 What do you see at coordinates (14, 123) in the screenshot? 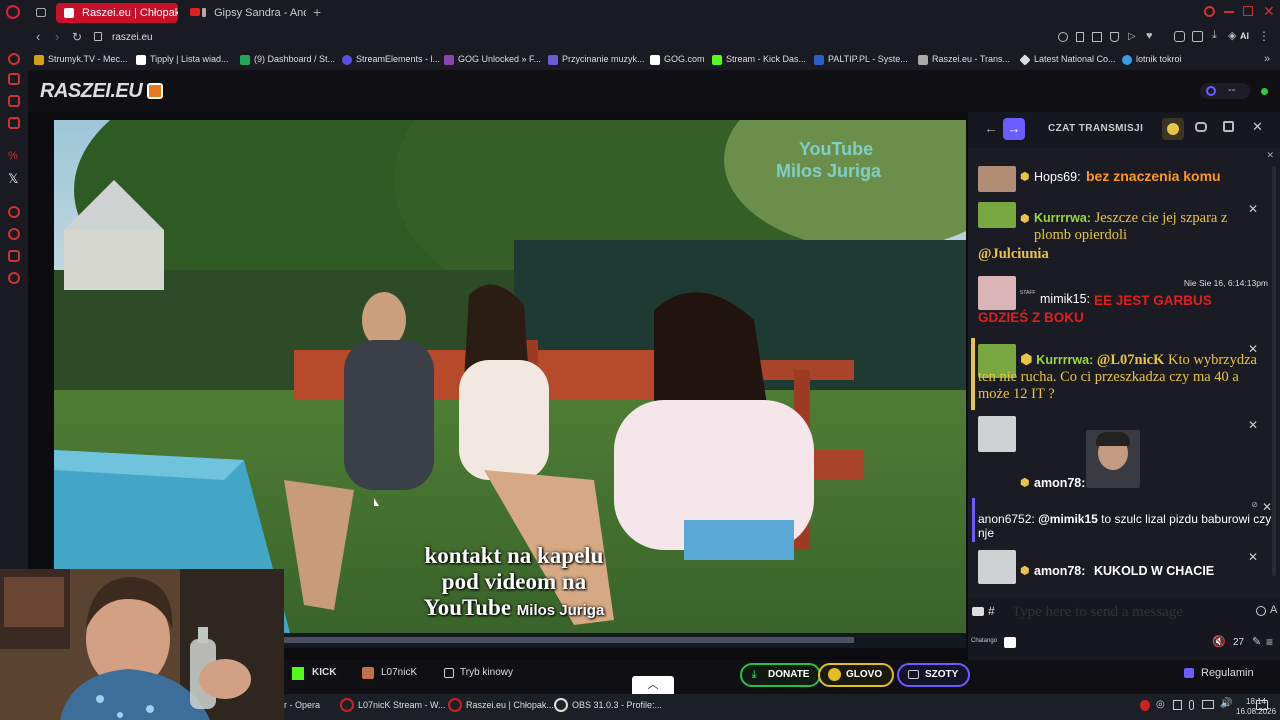
I see `instagram-icon` at bounding box center [14, 123].